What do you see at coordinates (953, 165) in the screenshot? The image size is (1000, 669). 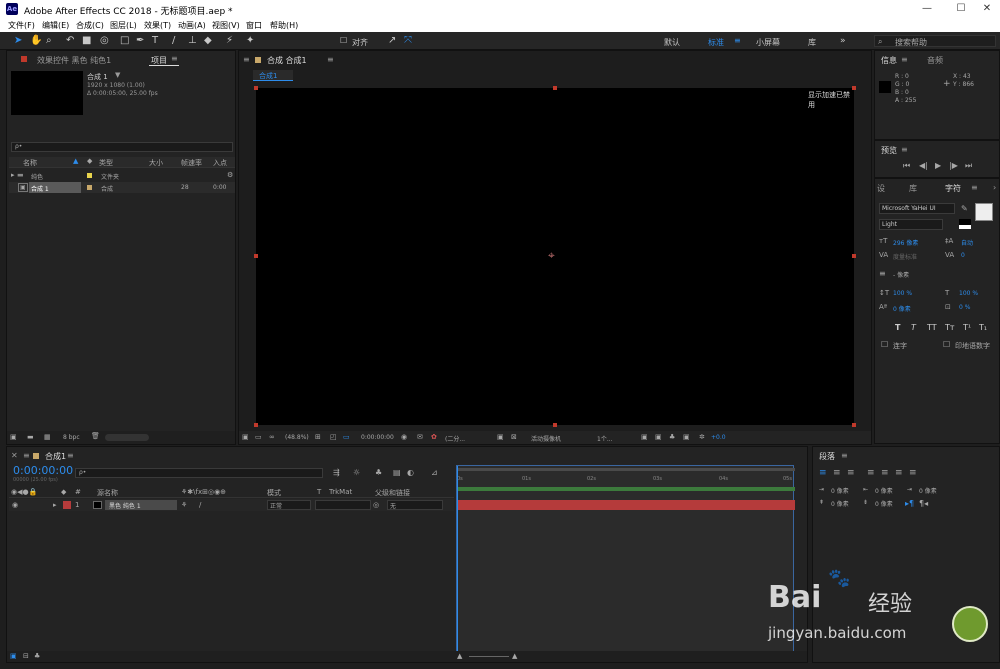 I see `next-frame-icon: |▶` at bounding box center [953, 165].